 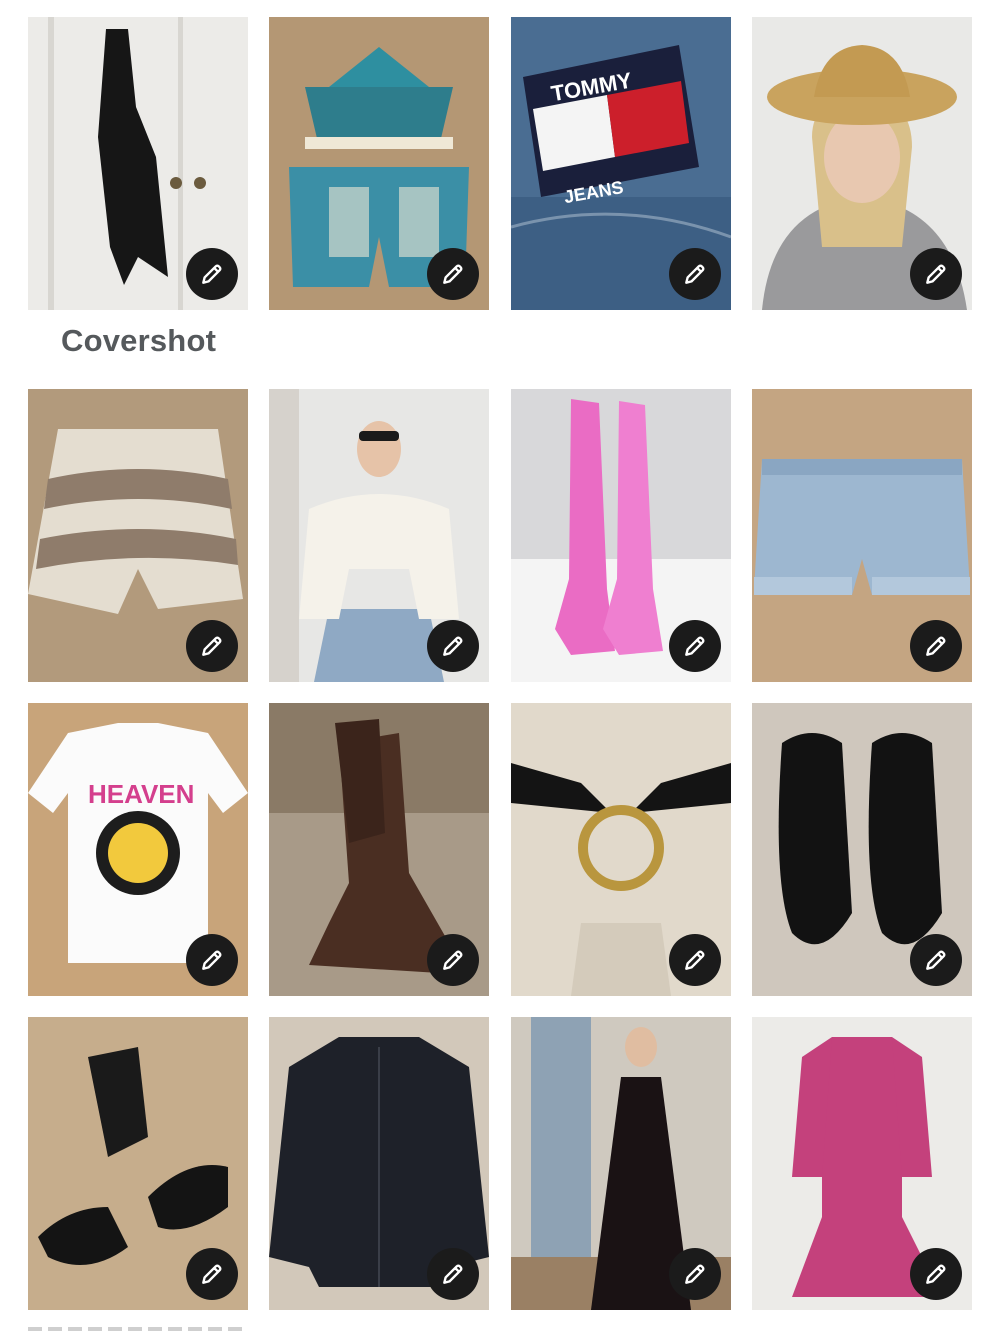 What do you see at coordinates (141, 794) in the screenshot?
I see `svg-text: HEAVEN` at bounding box center [141, 794].